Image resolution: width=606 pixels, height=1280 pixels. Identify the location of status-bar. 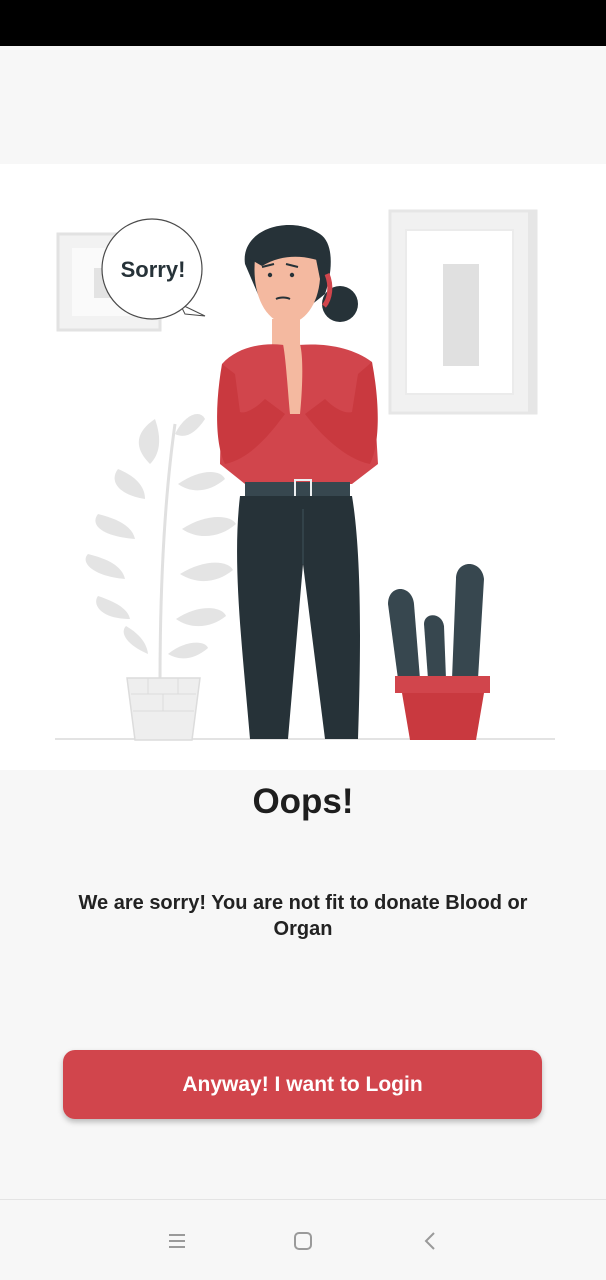
(303, 23).